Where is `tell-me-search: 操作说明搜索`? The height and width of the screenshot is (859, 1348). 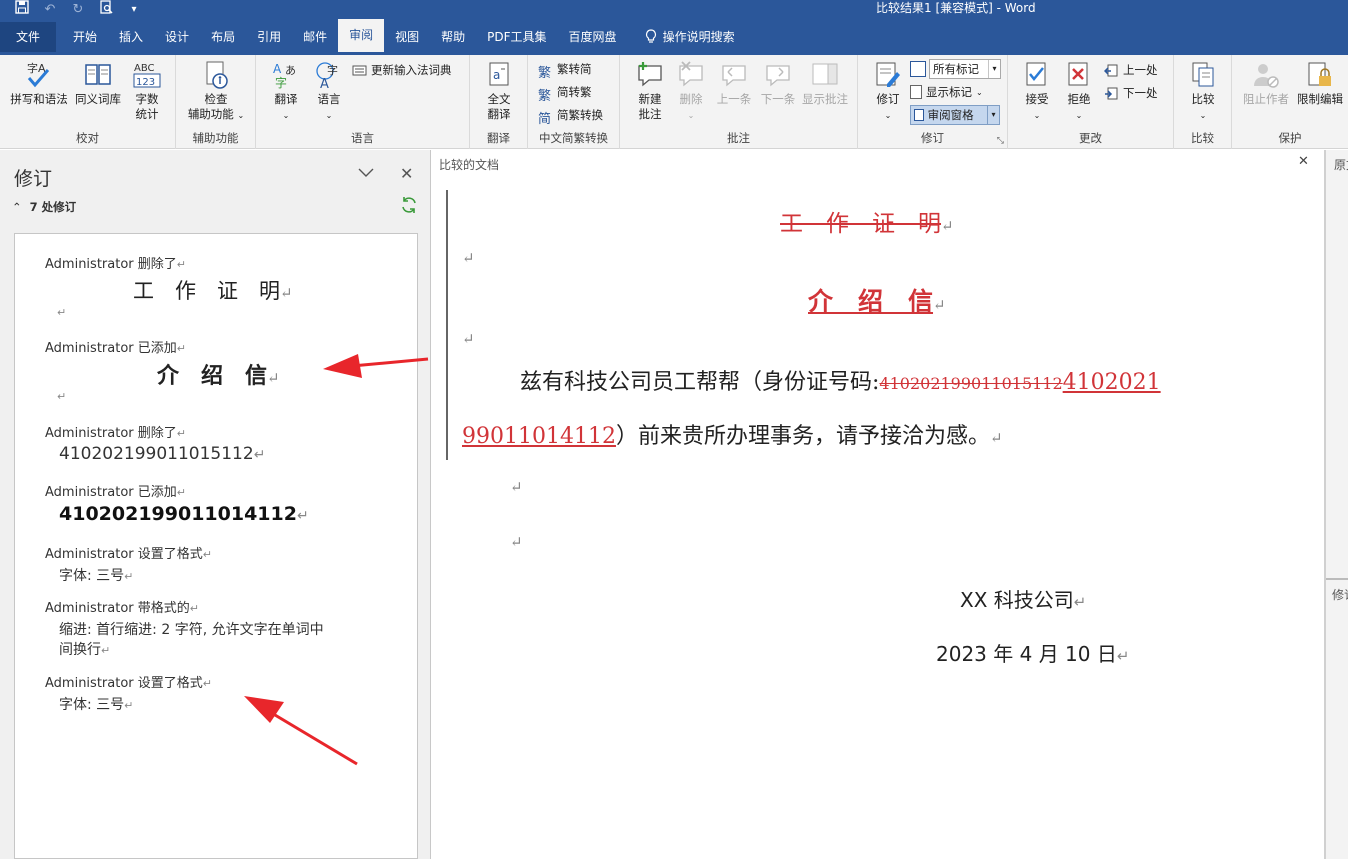
tell-me-search: 操作说明搜索 is located at coordinates (690, 37).